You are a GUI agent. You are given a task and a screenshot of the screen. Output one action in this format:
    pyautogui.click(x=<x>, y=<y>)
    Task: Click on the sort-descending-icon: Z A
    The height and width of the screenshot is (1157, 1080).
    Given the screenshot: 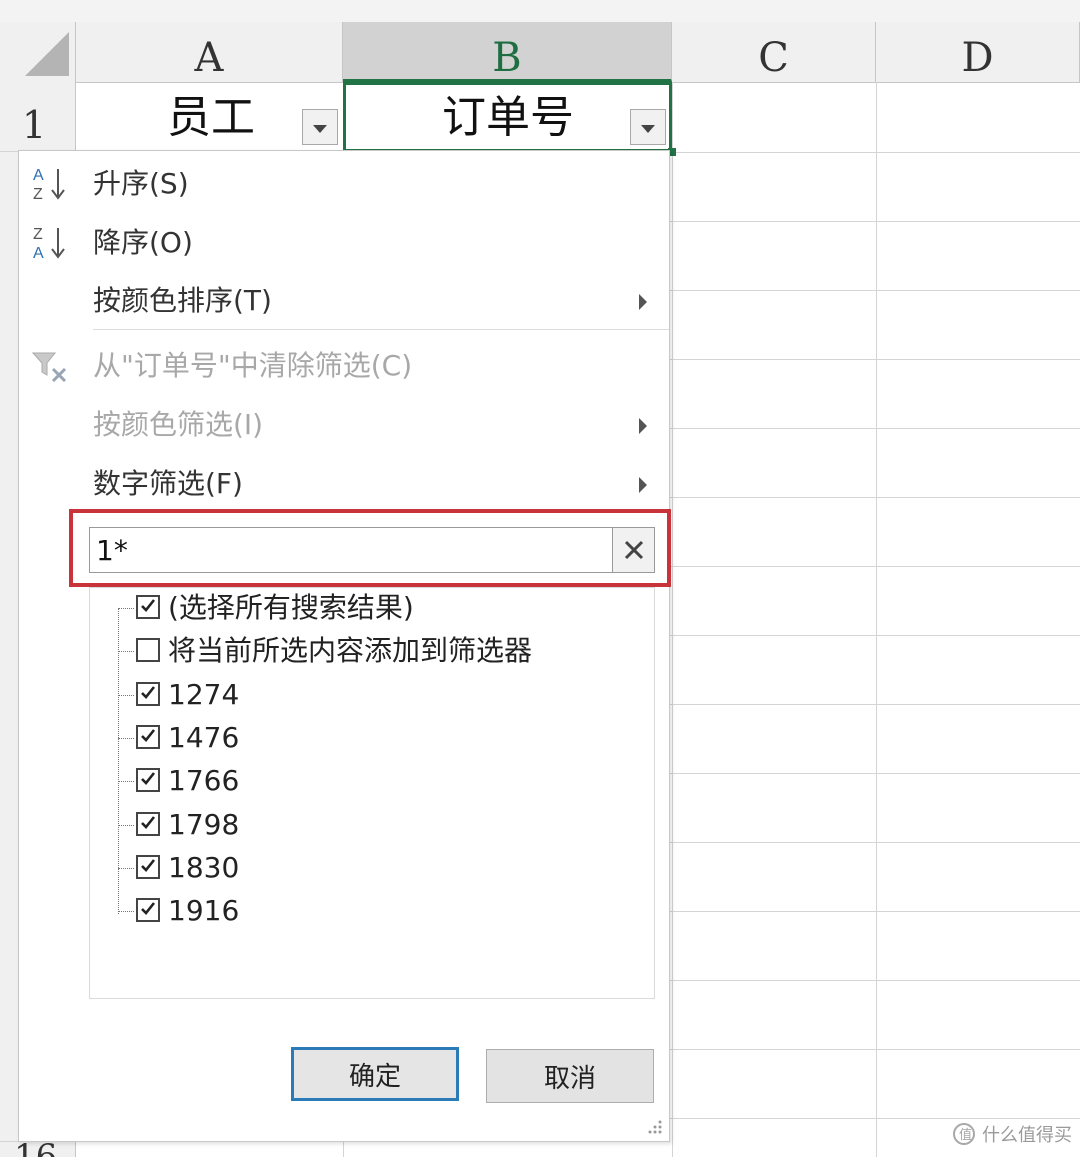 What is the action you would take?
    pyautogui.click(x=49, y=244)
    